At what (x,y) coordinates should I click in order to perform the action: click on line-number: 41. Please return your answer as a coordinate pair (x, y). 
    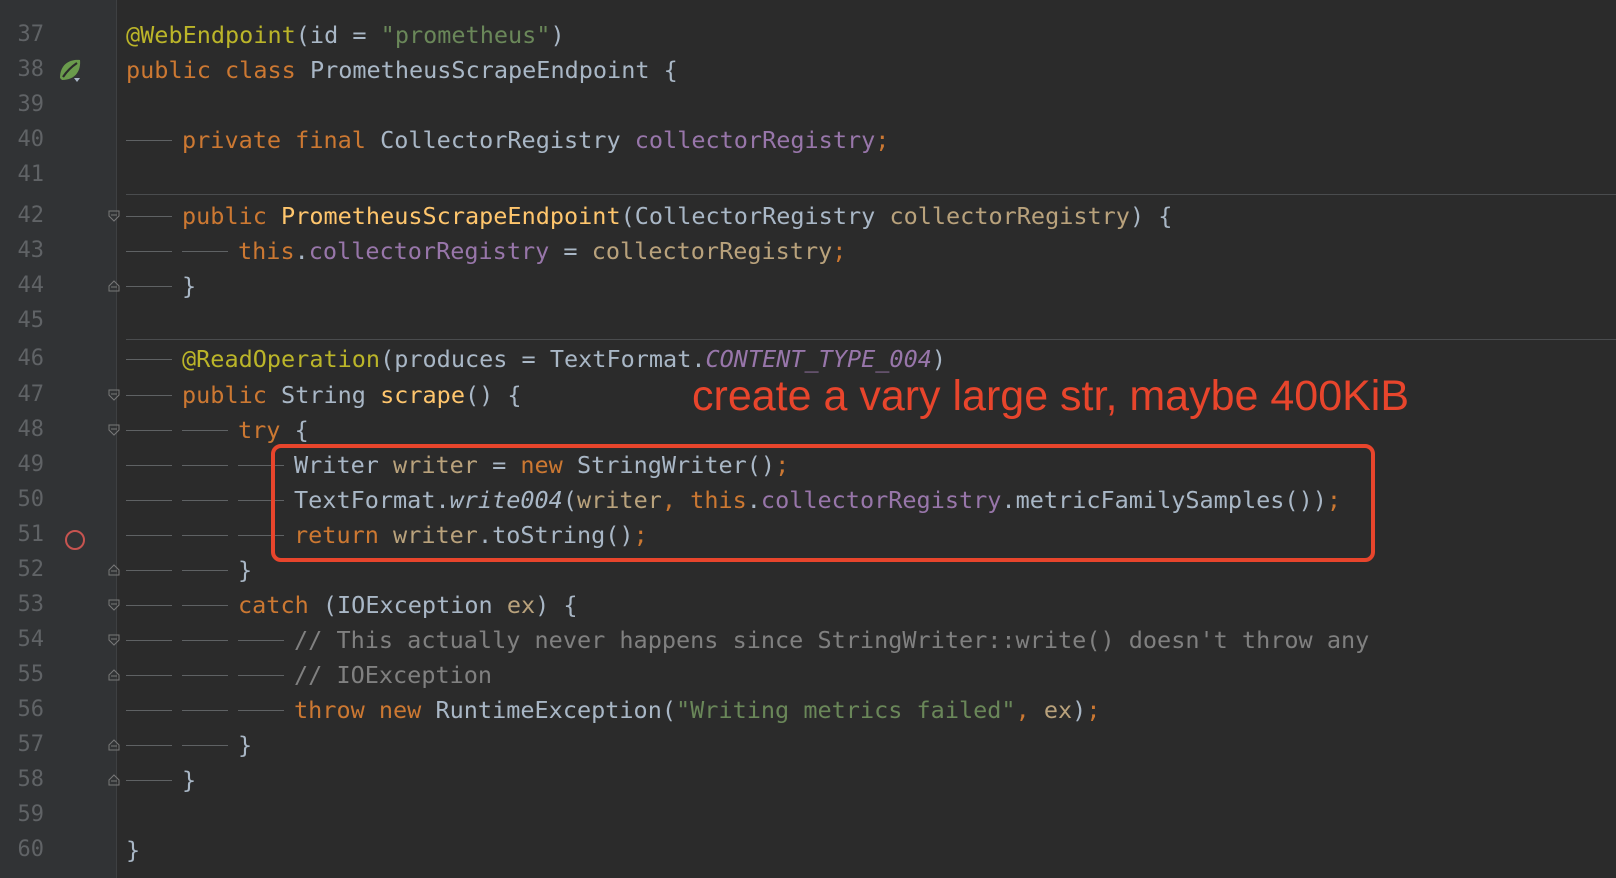
    Looking at the image, I should click on (31, 174).